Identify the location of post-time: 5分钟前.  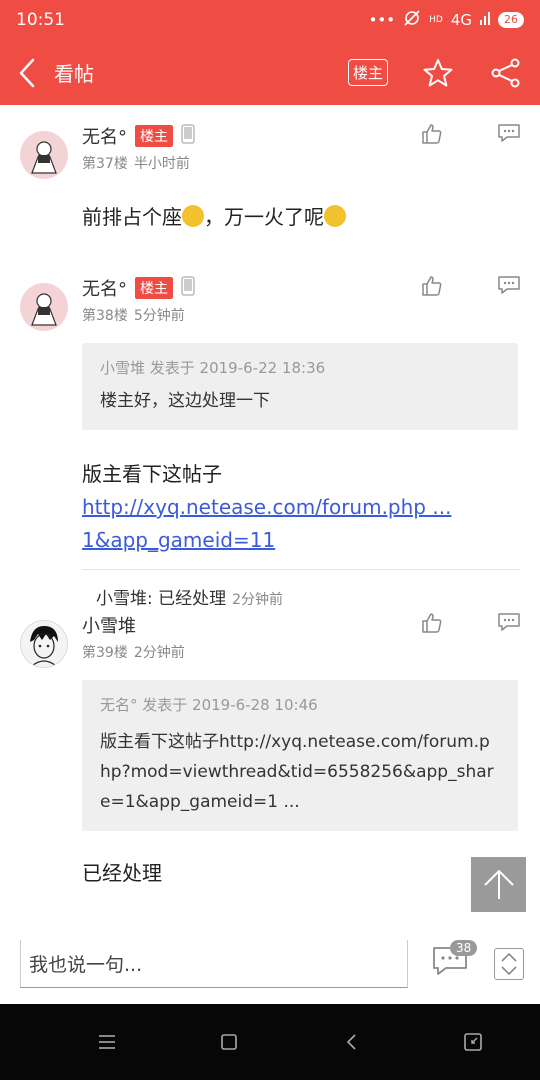
(159, 316).